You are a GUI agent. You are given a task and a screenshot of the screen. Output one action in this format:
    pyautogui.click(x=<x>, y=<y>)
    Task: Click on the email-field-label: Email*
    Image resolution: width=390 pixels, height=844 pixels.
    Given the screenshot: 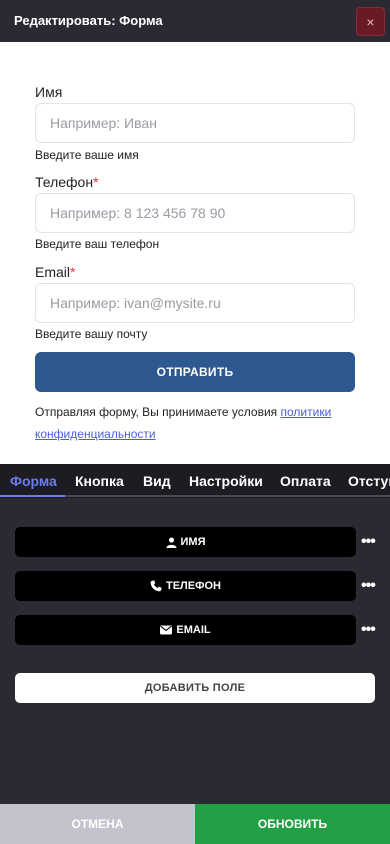 What is the action you would take?
    pyautogui.click(x=55, y=272)
    